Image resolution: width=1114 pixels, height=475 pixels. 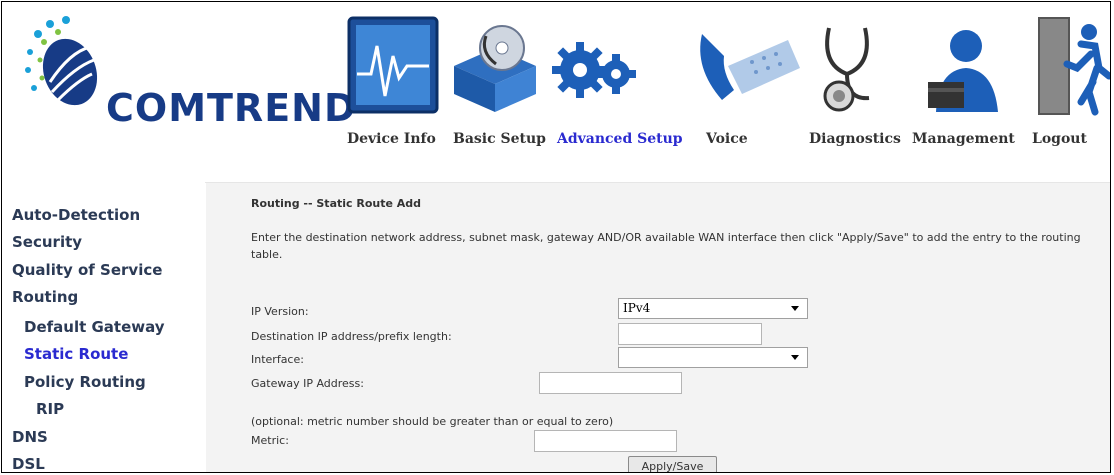 What do you see at coordinates (962, 69) in the screenshot?
I see `user-laptop-icon` at bounding box center [962, 69].